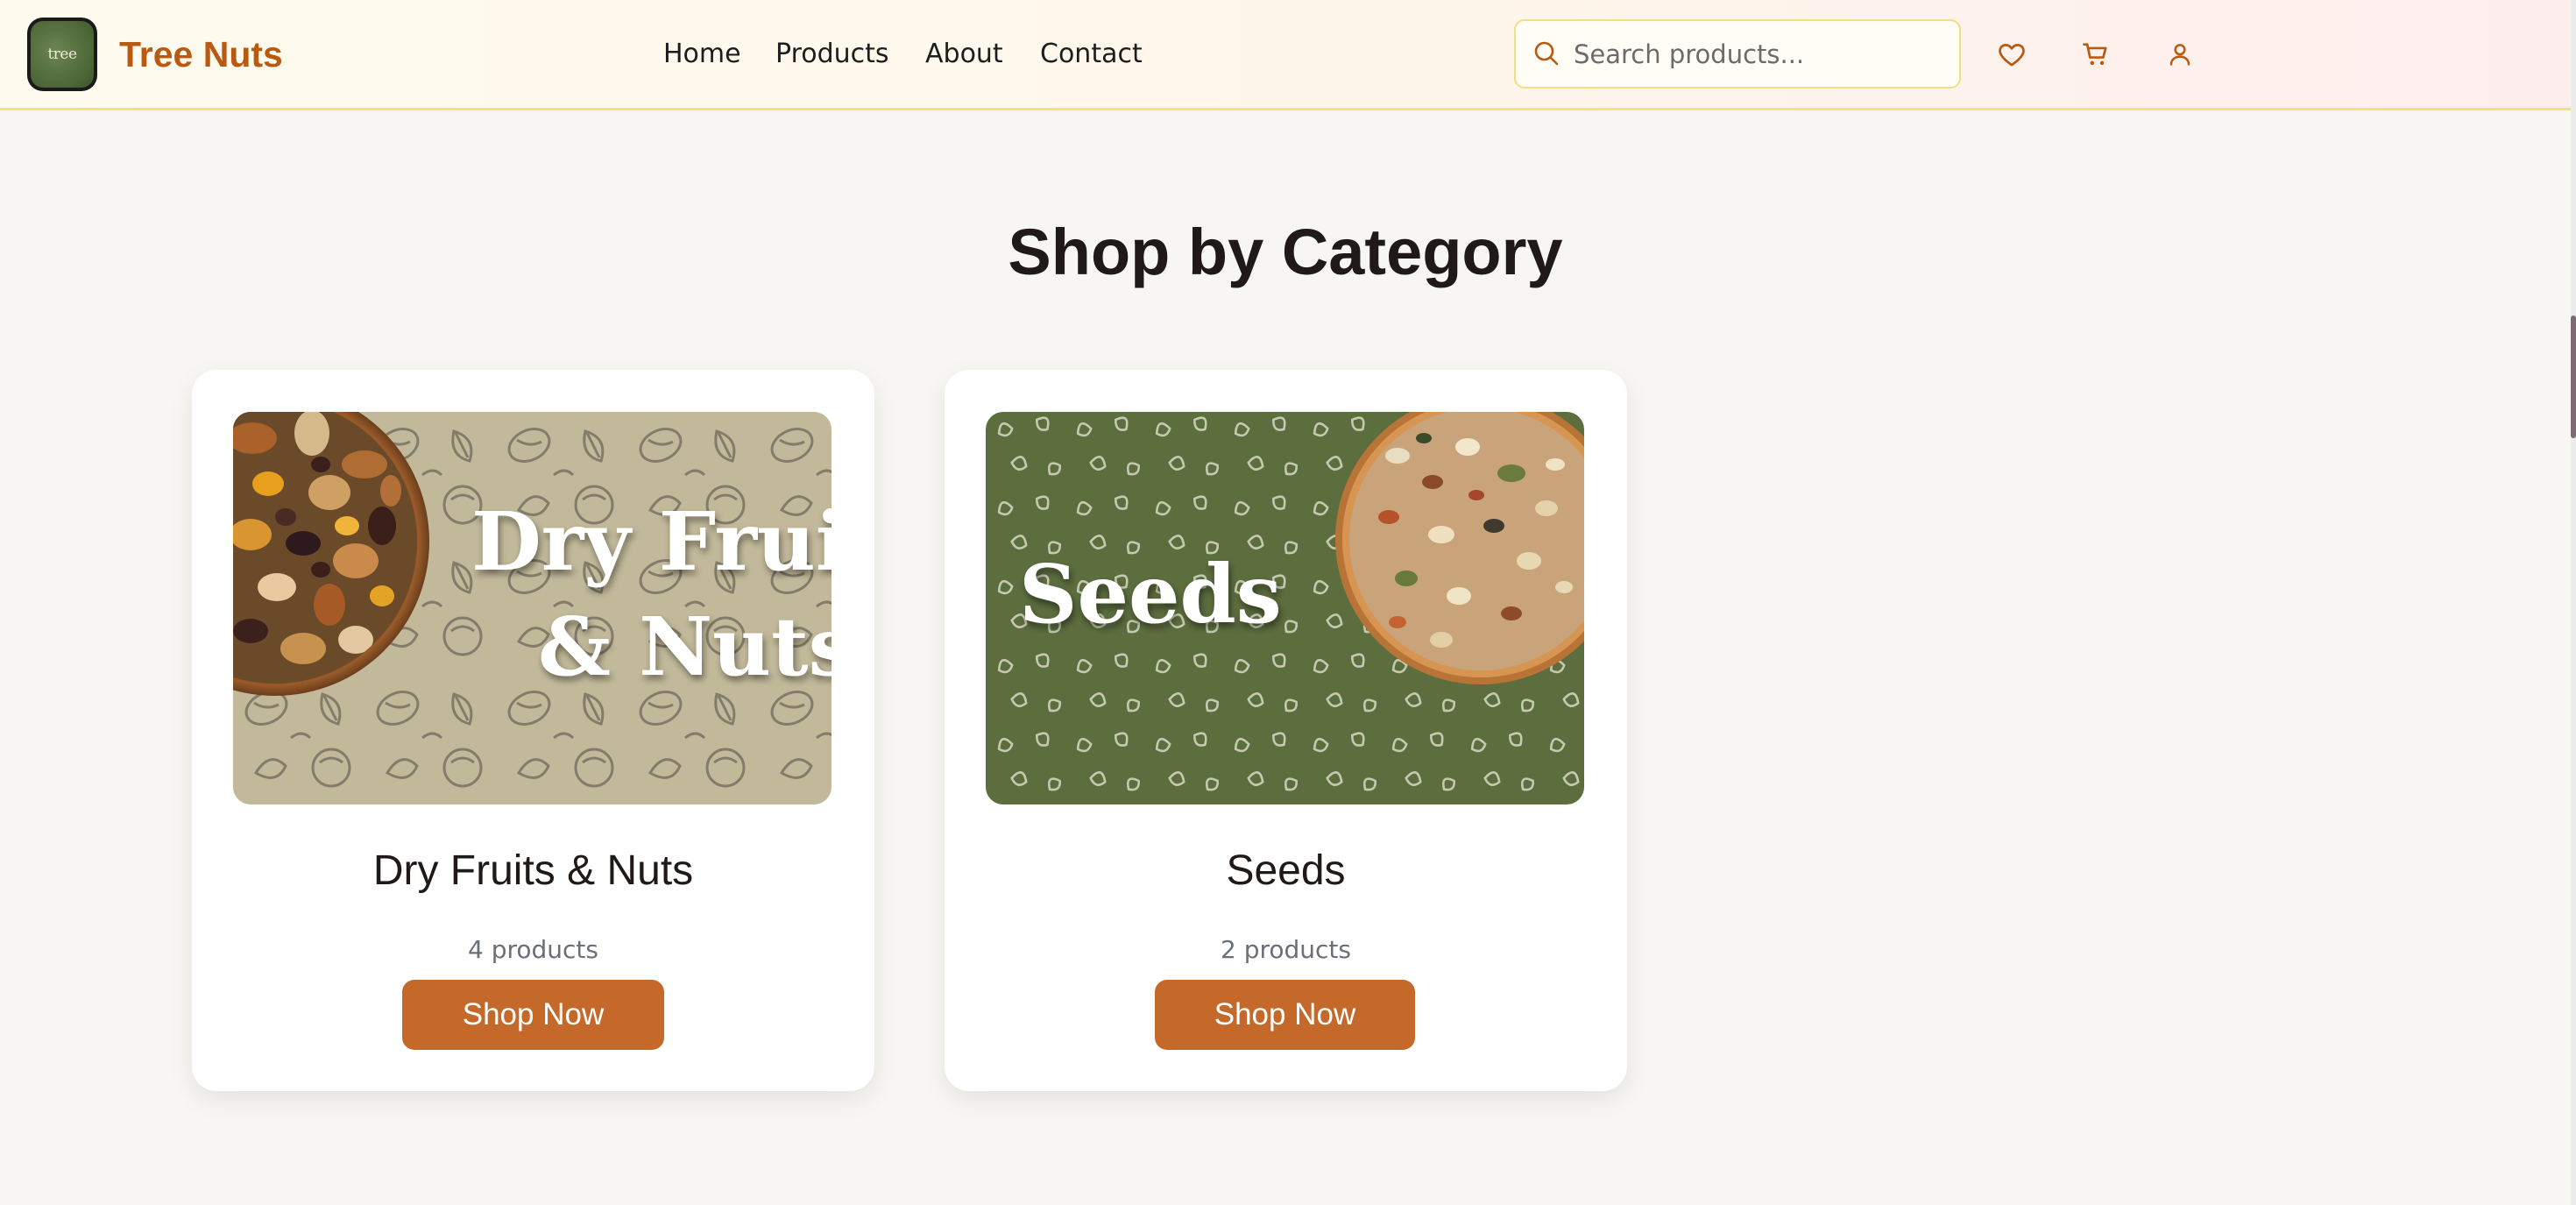 The width and height of the screenshot is (2576, 1205). Describe the element at coordinates (533, 871) in the screenshot. I see `category-title: Dry Fruits & Nuts` at that location.